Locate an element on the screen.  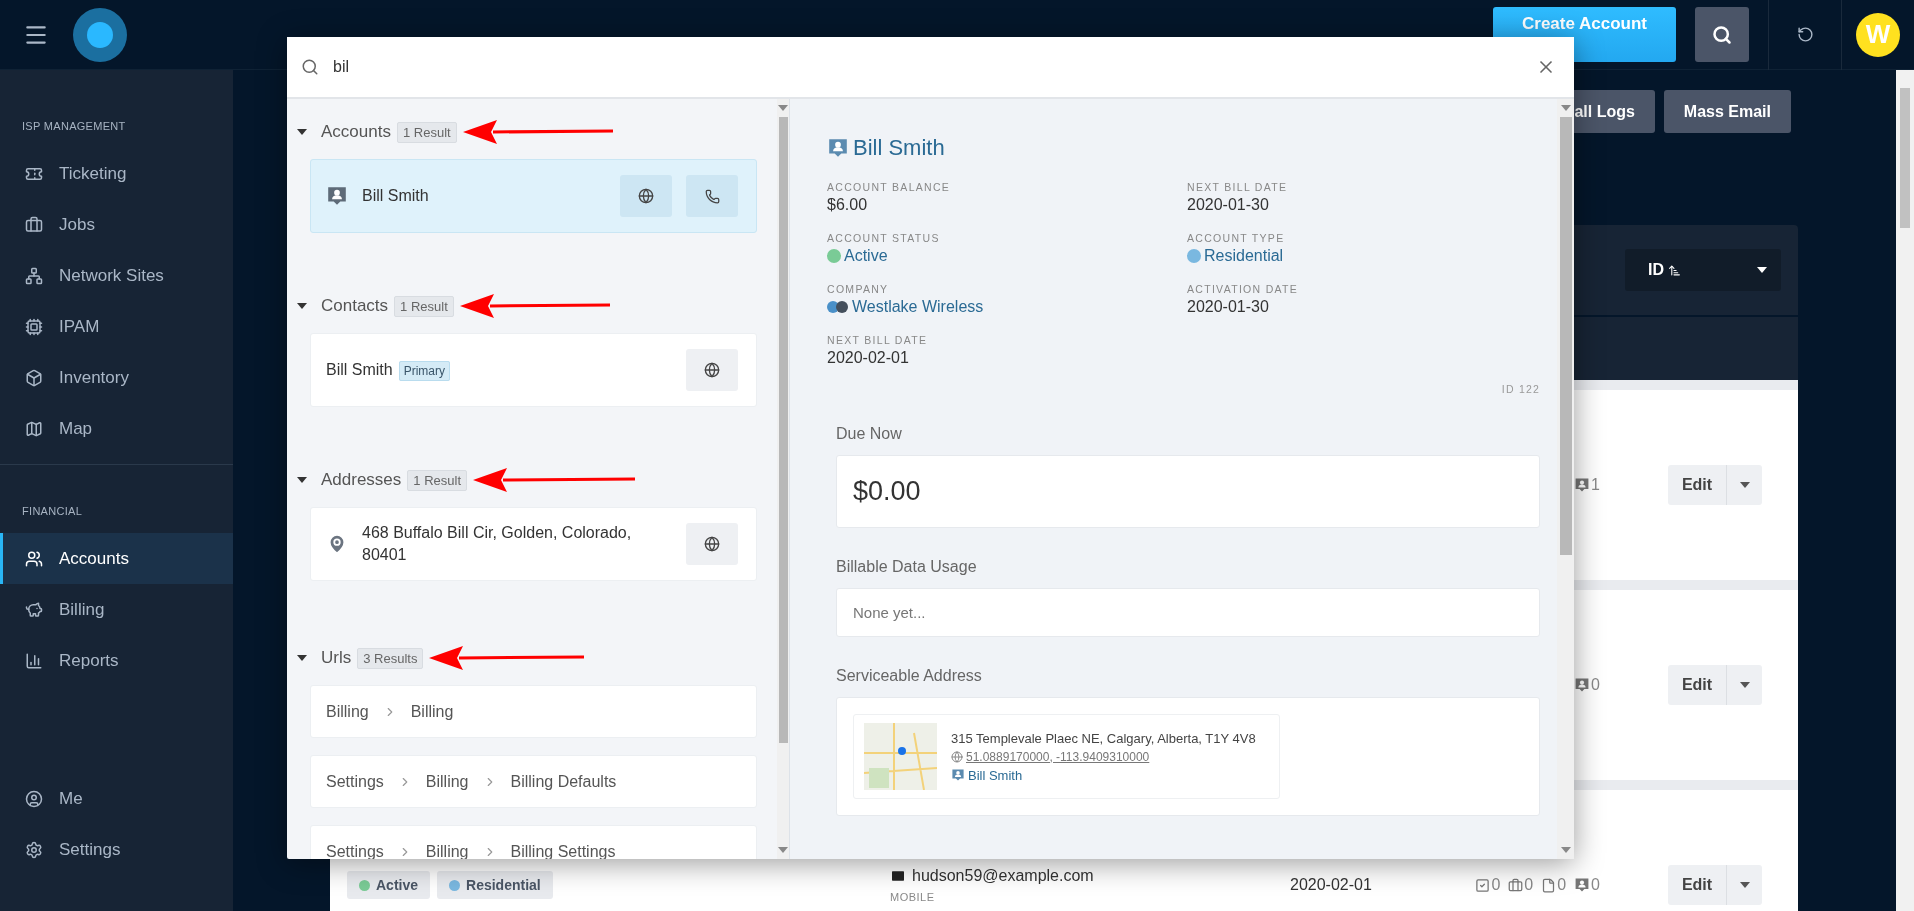
sidebar-item: Accounts is located at coordinates (116, 558).